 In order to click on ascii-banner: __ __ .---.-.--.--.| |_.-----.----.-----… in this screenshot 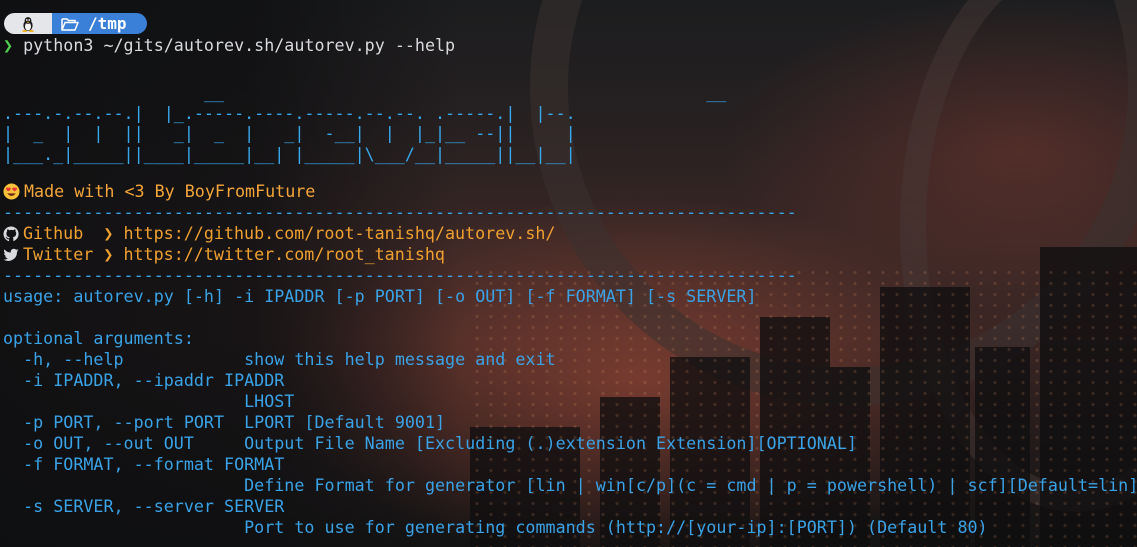, I will do `click(364, 123)`.